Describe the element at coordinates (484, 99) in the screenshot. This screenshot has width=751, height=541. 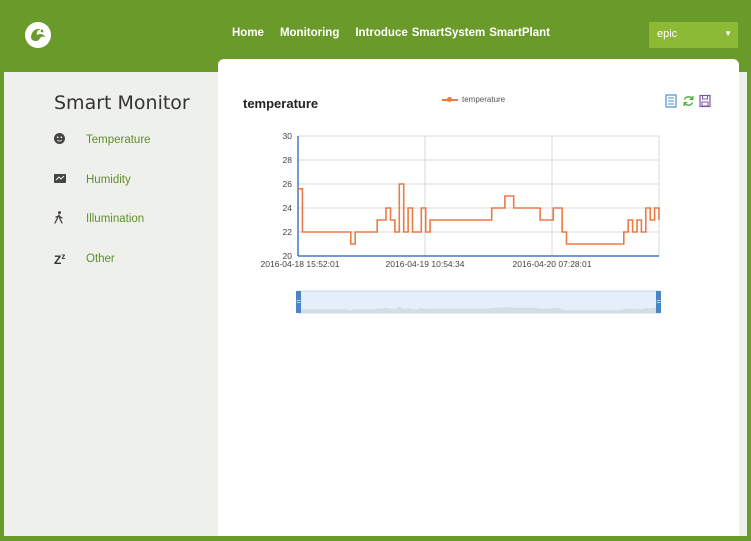
I see `legend-label: temperature` at that location.